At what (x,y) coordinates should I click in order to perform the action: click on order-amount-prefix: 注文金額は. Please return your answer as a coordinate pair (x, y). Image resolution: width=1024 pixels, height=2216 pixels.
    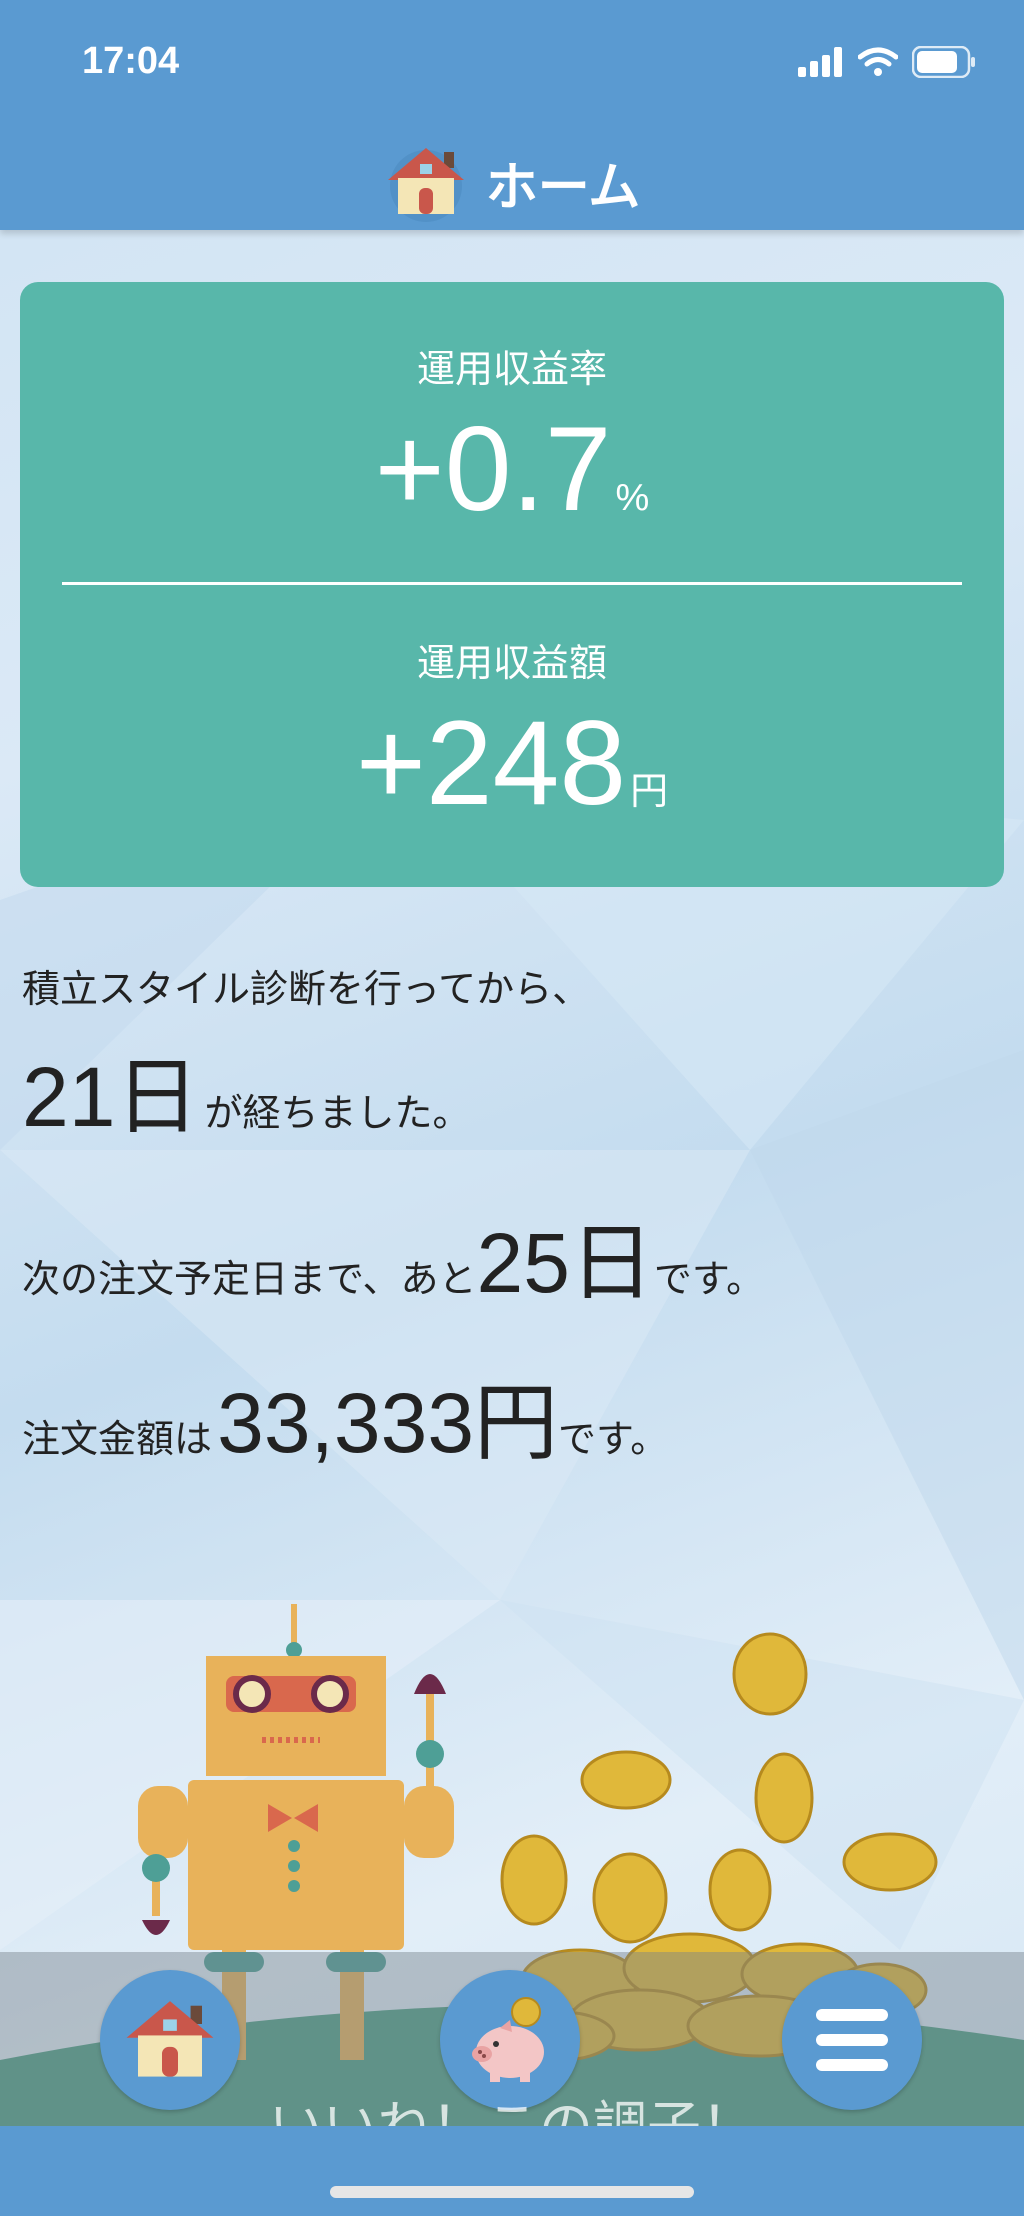
    Looking at the image, I should click on (117, 1439).